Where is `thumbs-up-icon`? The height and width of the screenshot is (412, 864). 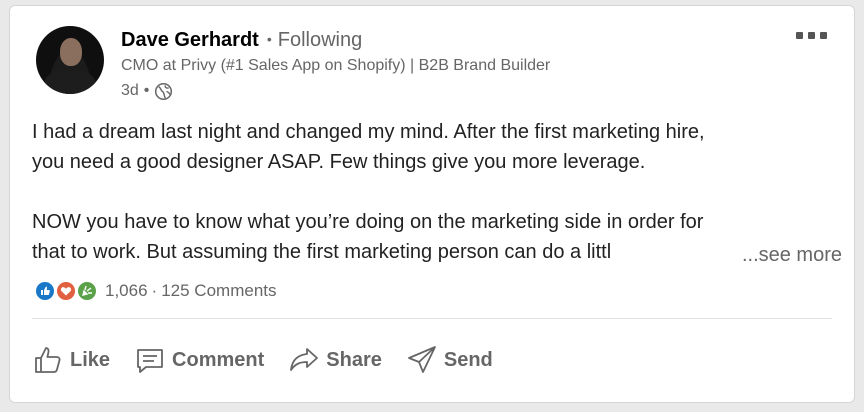 thumbs-up-icon is located at coordinates (48, 360).